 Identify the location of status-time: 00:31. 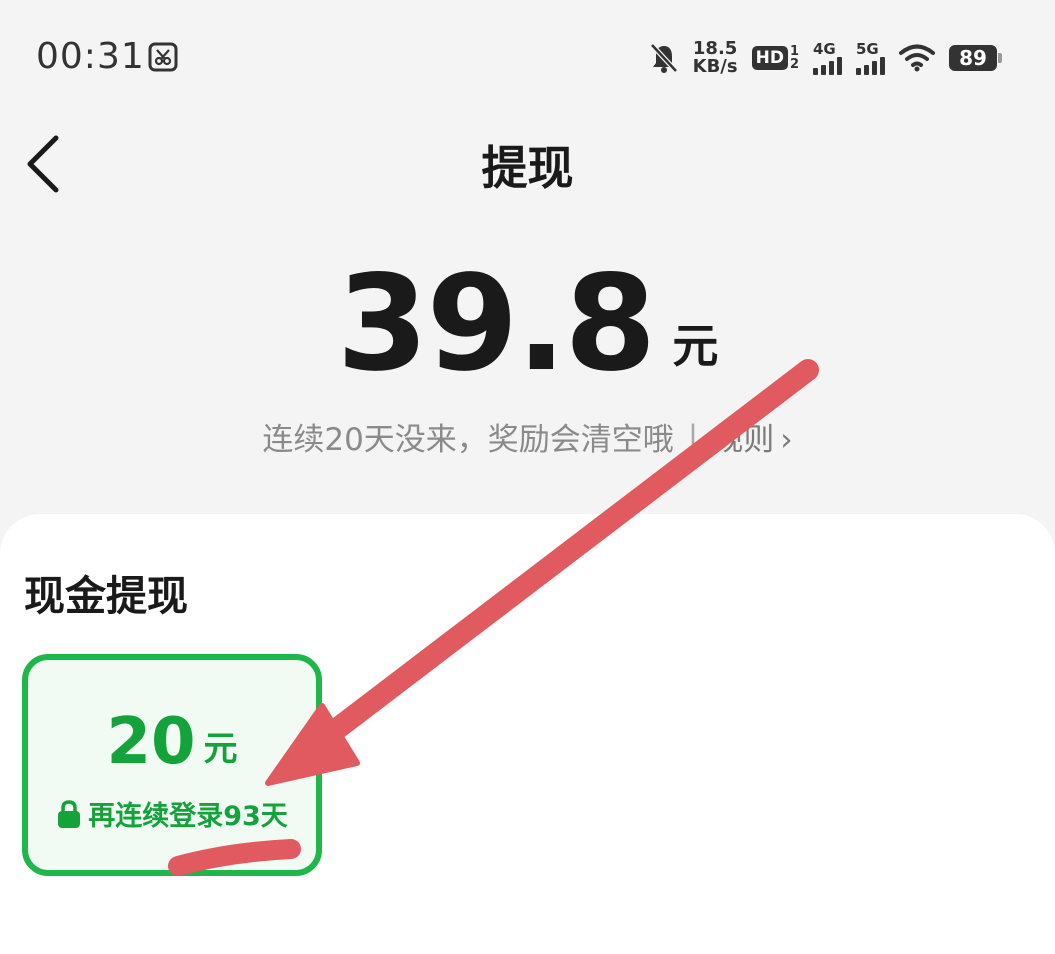
(90, 56).